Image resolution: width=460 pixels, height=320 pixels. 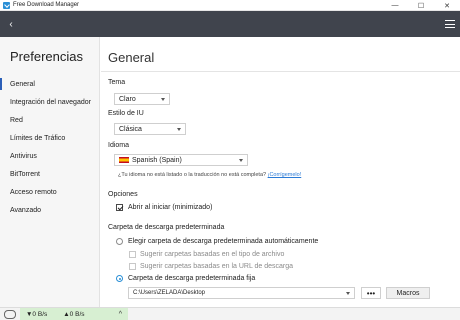 What do you see at coordinates (230, 24) in the screenshot?
I see `app-toolbar: ‹` at bounding box center [230, 24].